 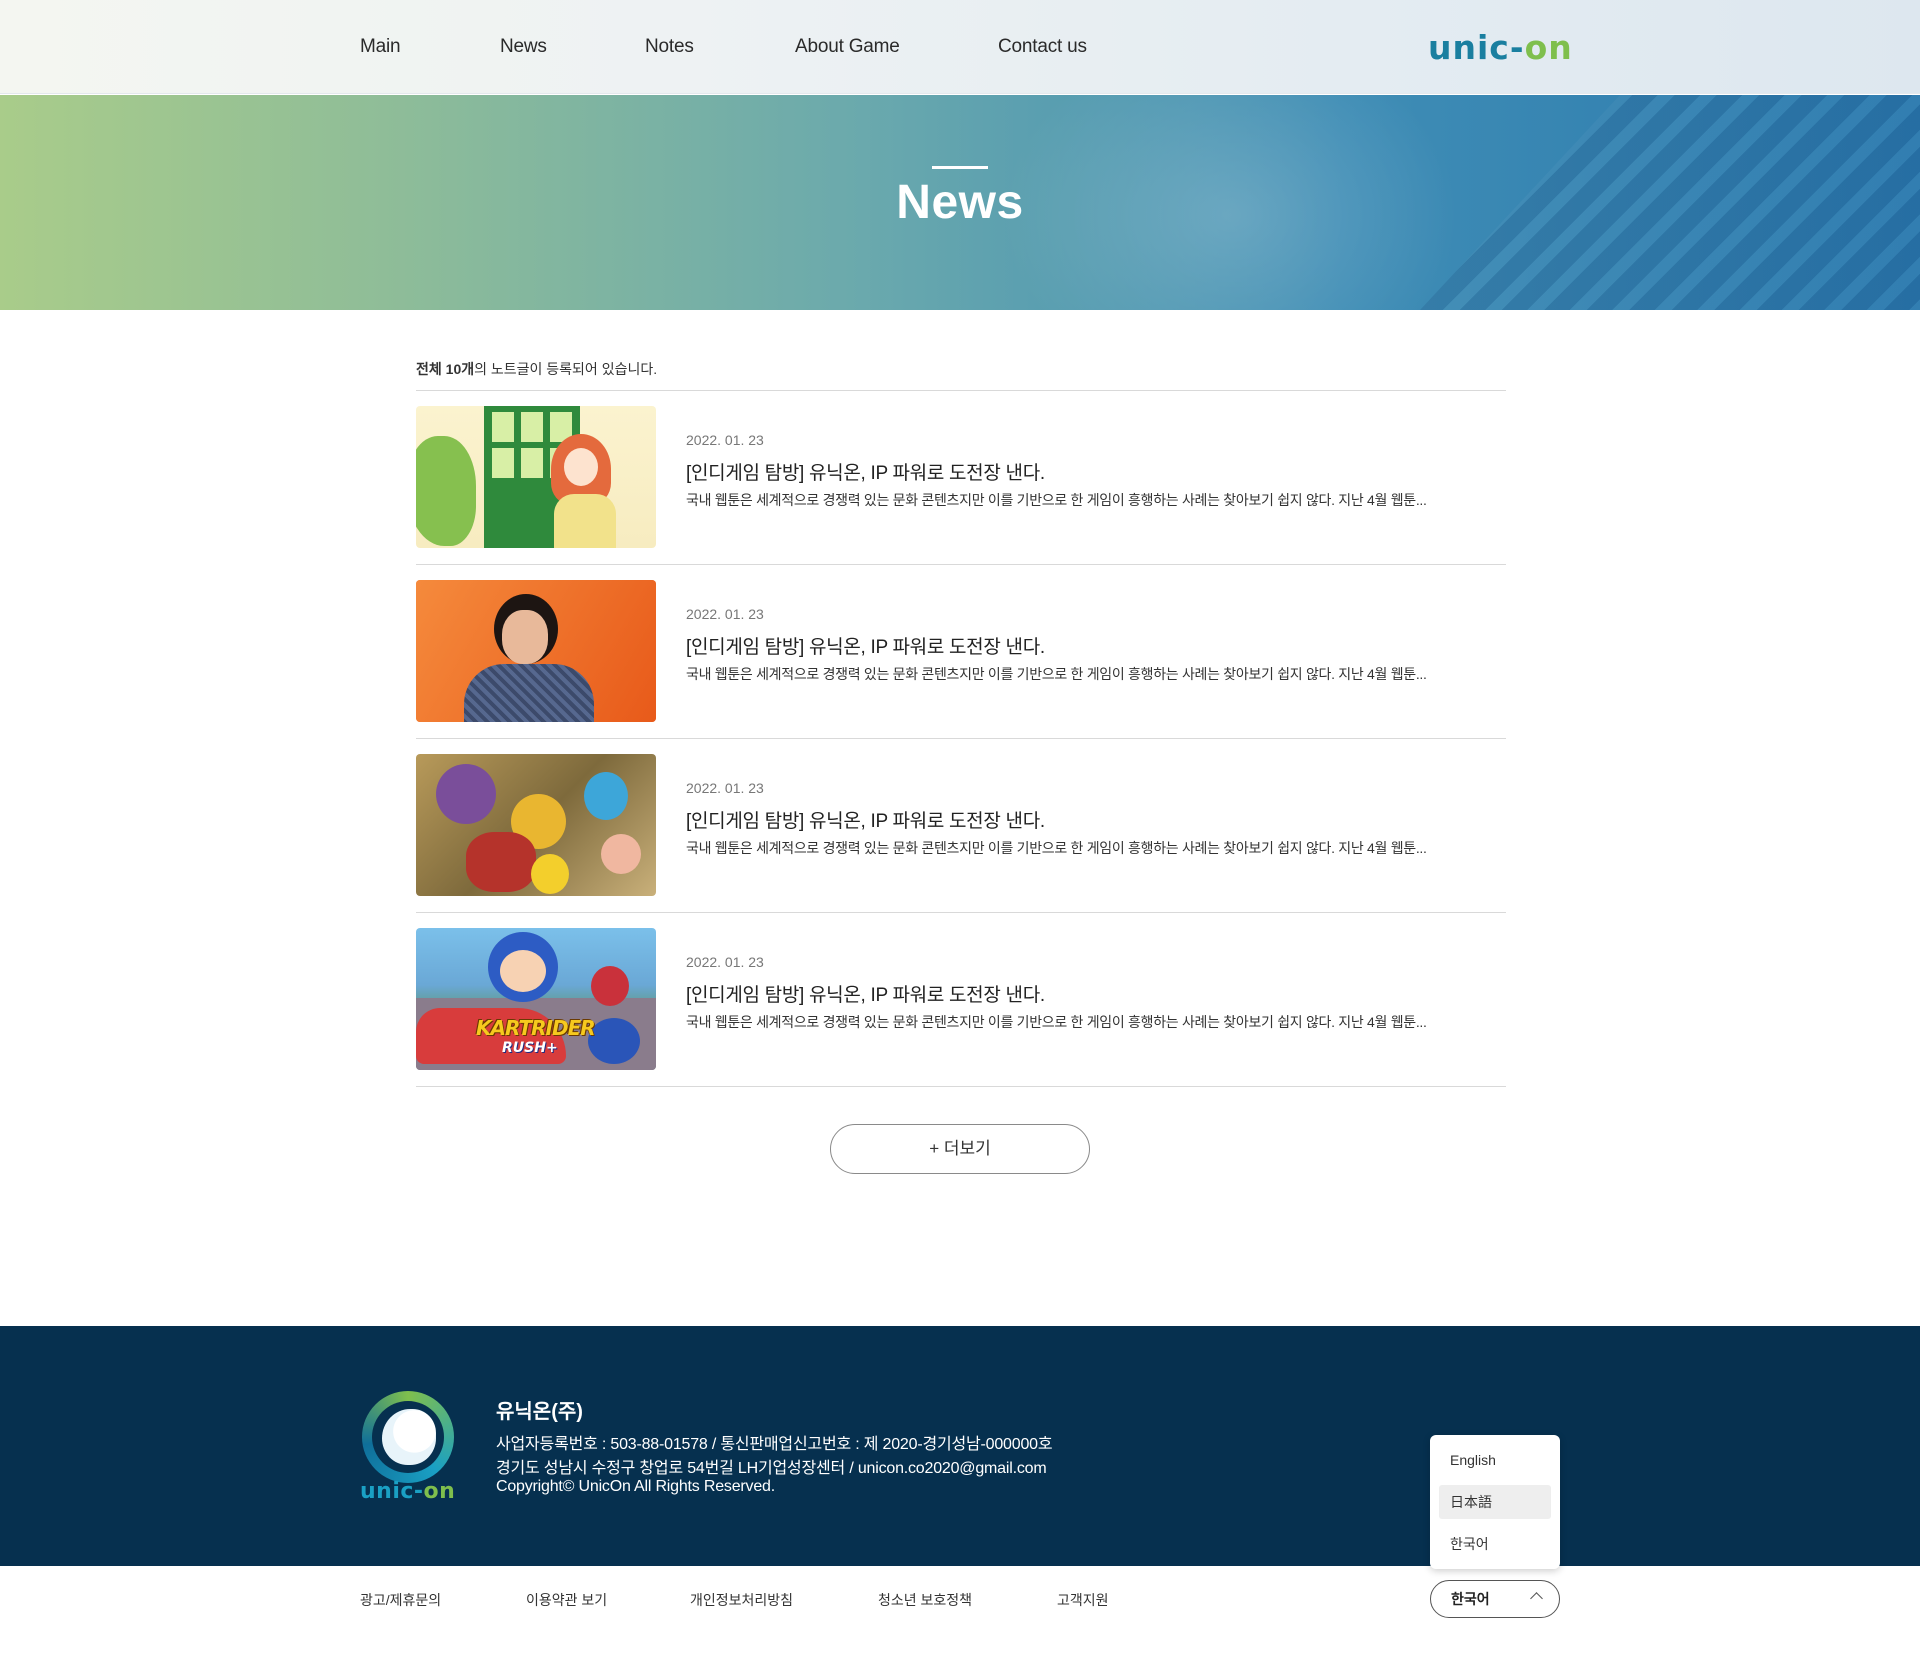 I want to click on hero-banner: News, so click(x=960, y=202).